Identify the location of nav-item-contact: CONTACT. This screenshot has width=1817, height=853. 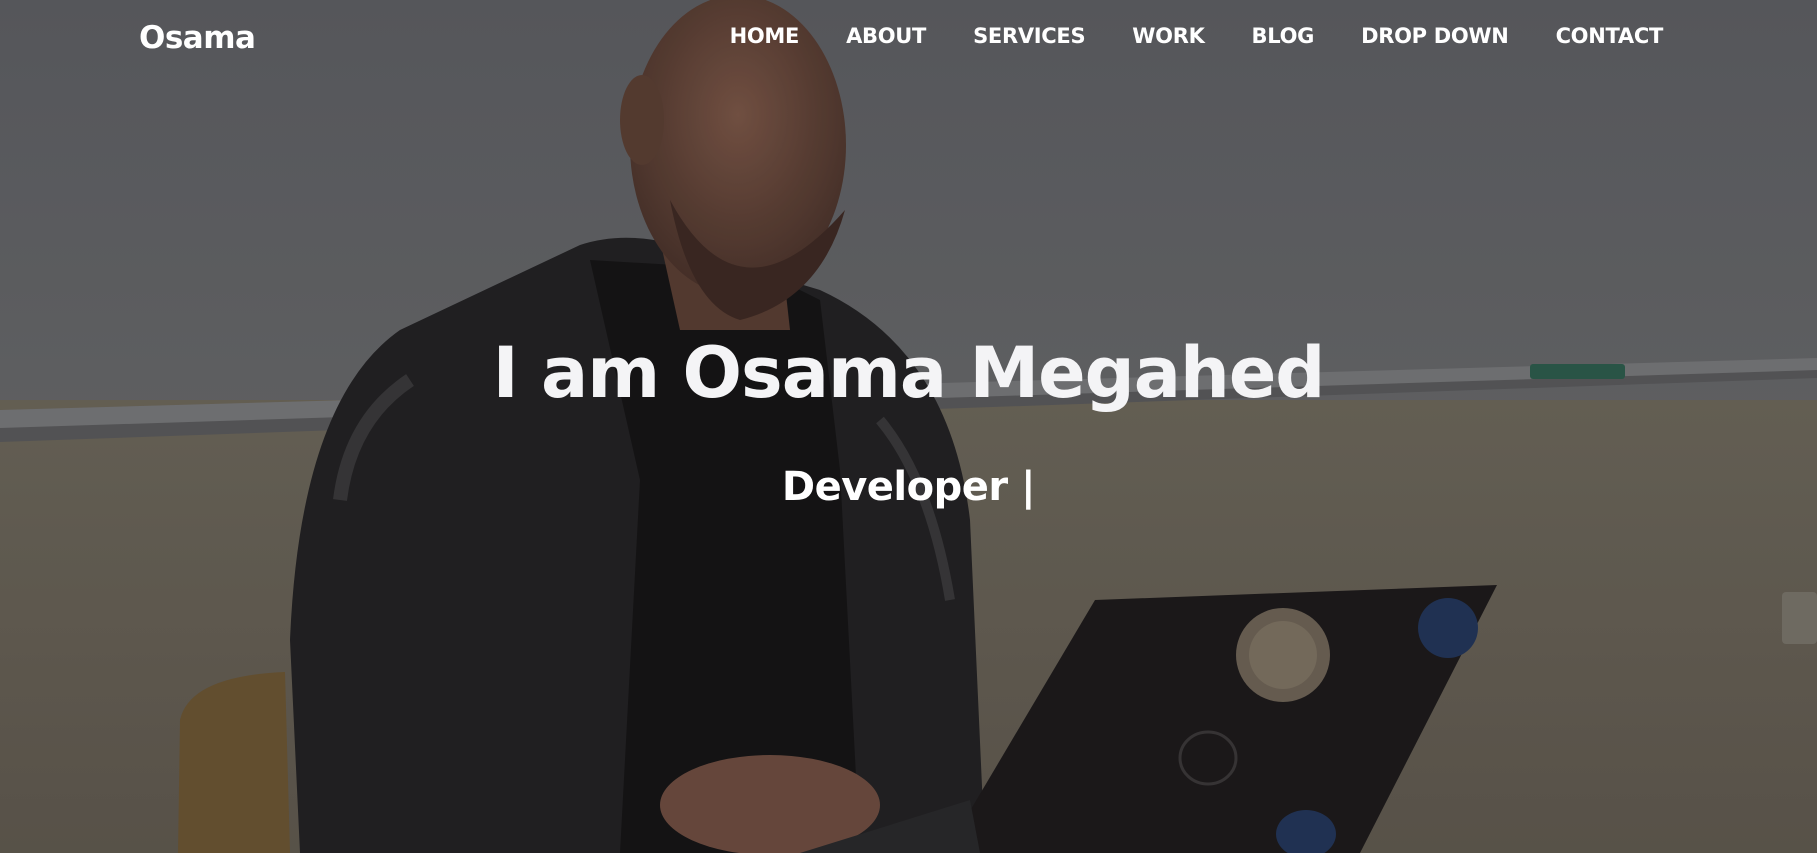
(1610, 36).